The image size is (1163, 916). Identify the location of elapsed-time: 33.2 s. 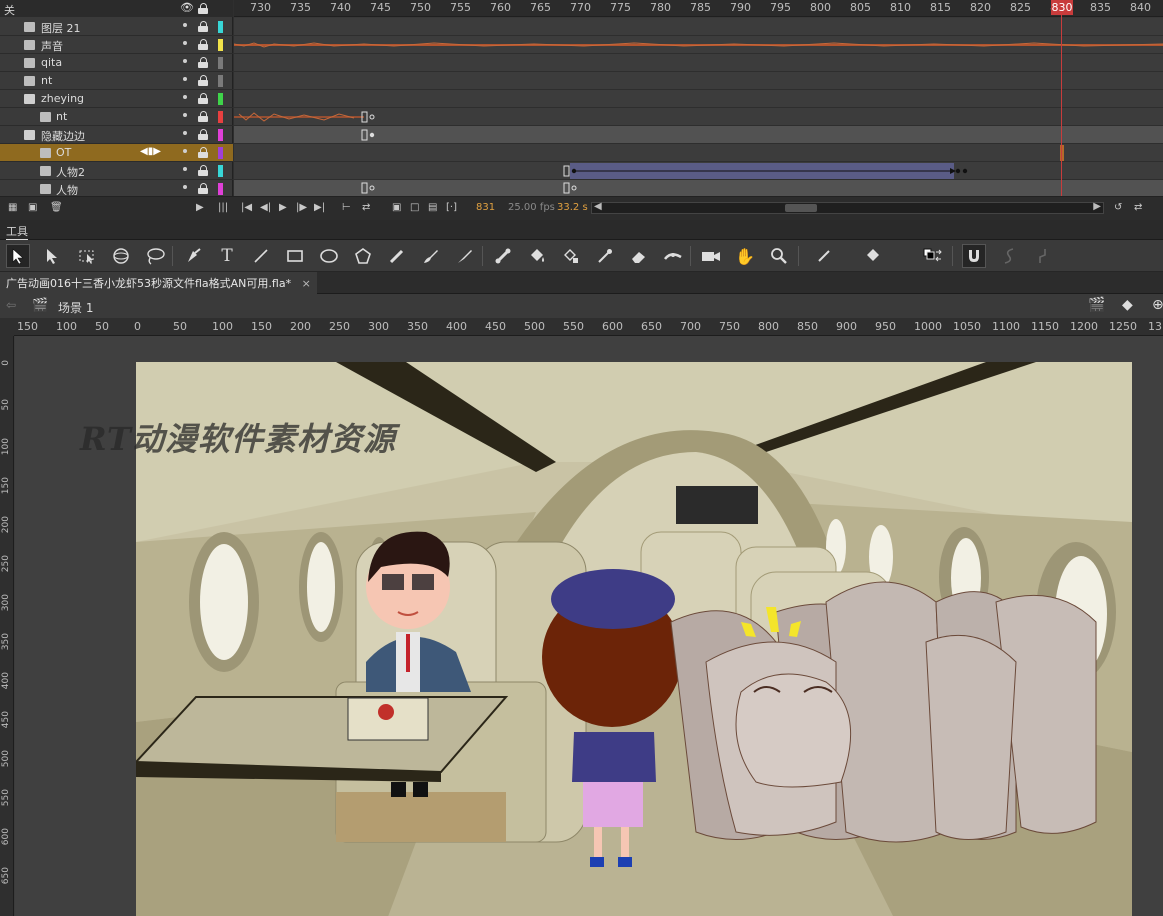
(572, 207).